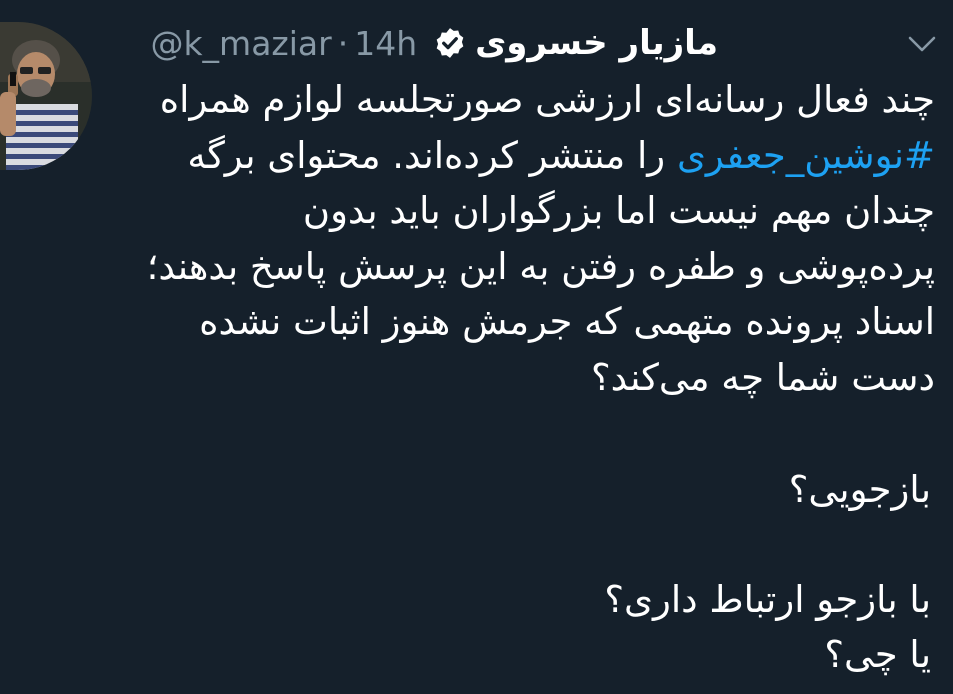 The width and height of the screenshot is (953, 694). What do you see at coordinates (240, 43) in the screenshot?
I see `user-handle: @k_maziar` at bounding box center [240, 43].